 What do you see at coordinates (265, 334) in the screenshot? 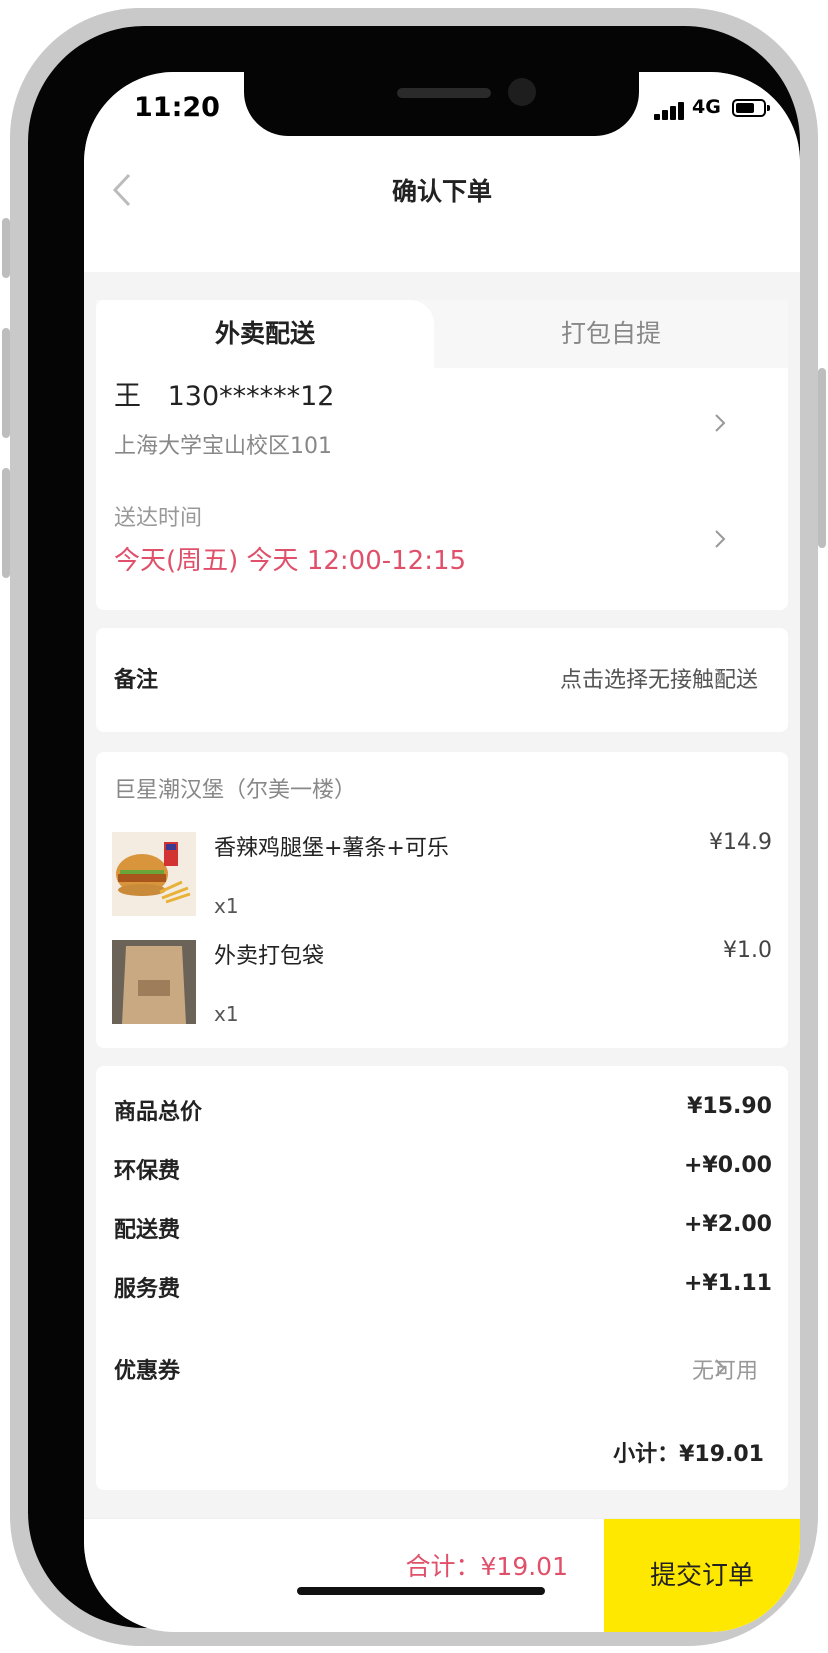
I see `tab-delivery: 外卖配送` at bounding box center [265, 334].